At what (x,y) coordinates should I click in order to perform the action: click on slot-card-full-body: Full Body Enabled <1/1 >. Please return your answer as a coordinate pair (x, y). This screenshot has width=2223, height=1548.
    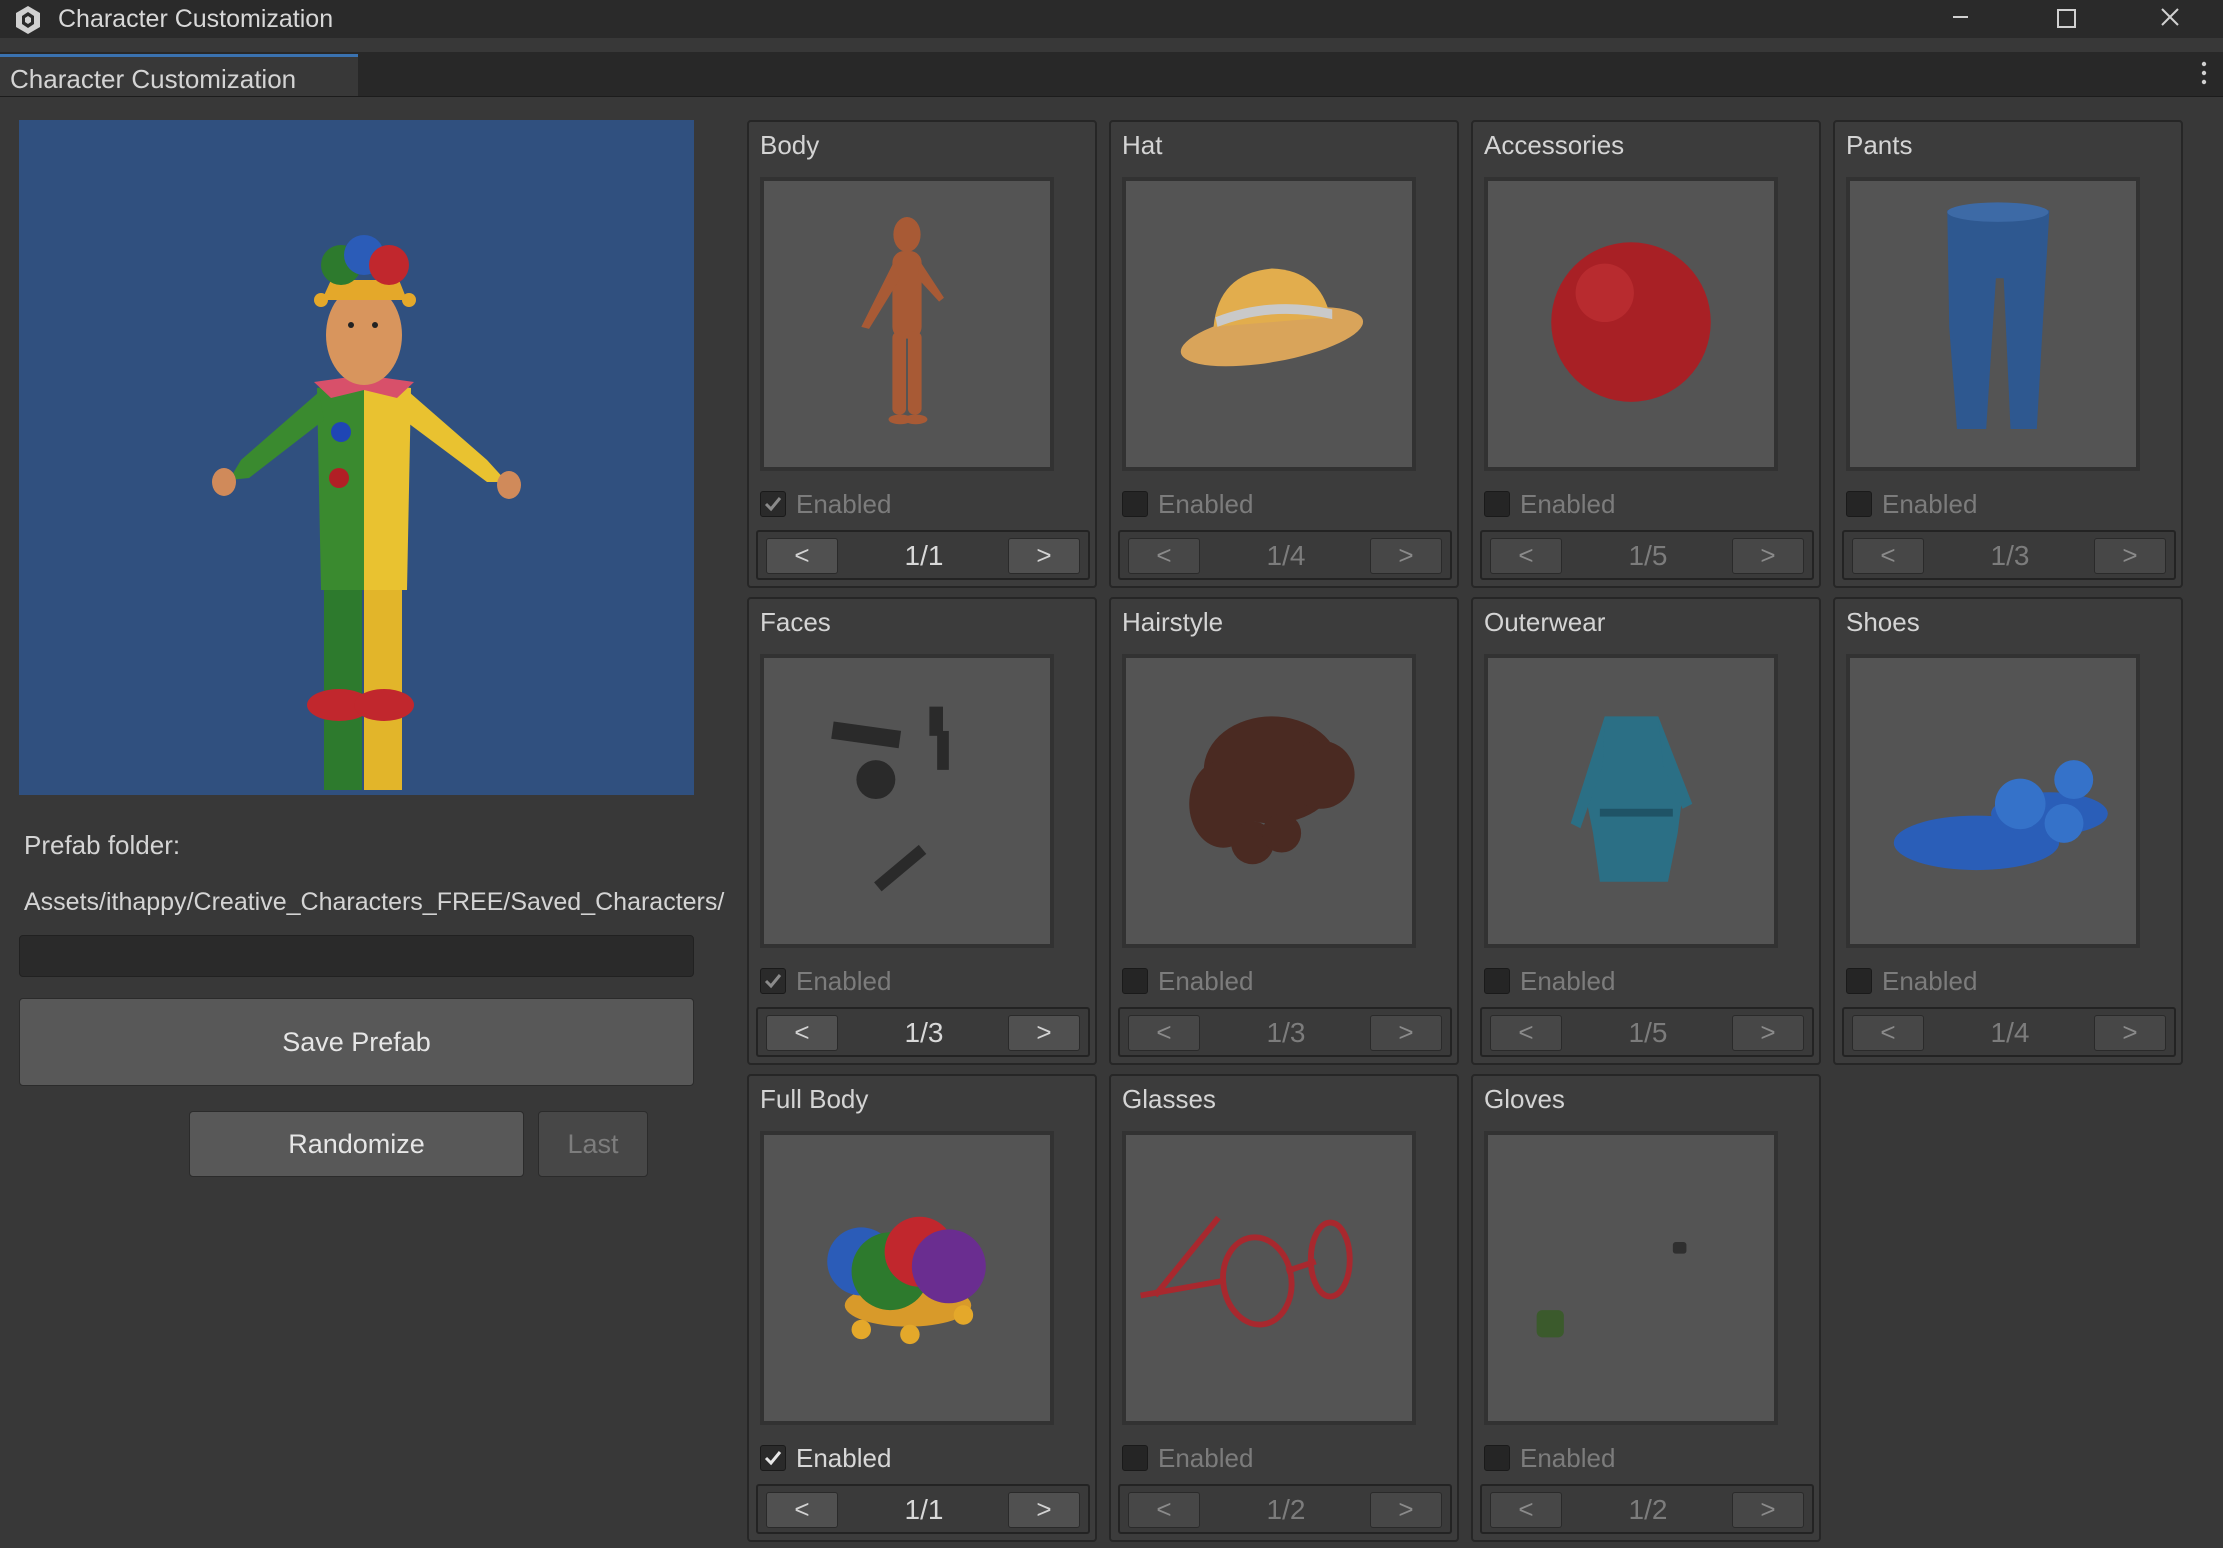
    Looking at the image, I should click on (922, 1308).